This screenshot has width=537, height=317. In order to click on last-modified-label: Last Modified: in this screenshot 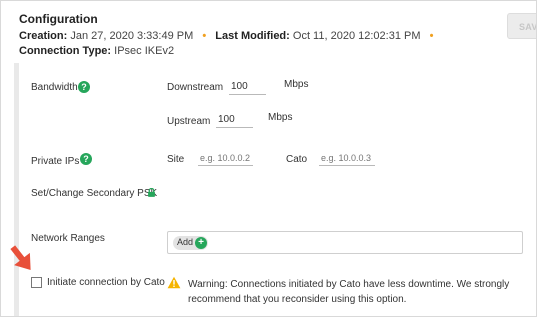, I will do `click(252, 36)`.